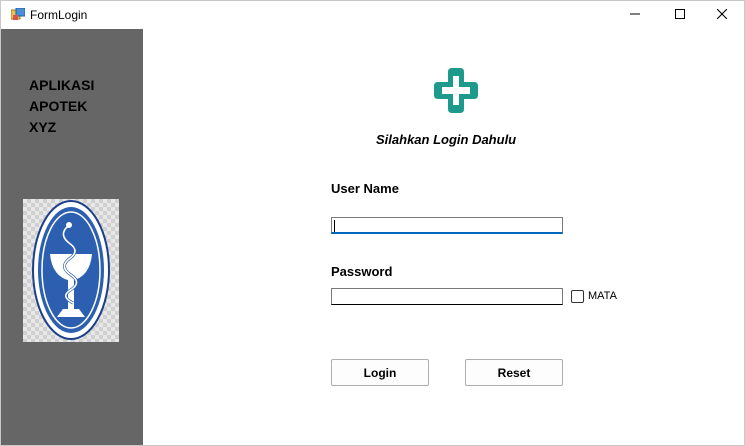 The height and width of the screenshot is (446, 745). Describe the element at coordinates (365, 188) in the screenshot. I see `username-label: User Name` at that location.